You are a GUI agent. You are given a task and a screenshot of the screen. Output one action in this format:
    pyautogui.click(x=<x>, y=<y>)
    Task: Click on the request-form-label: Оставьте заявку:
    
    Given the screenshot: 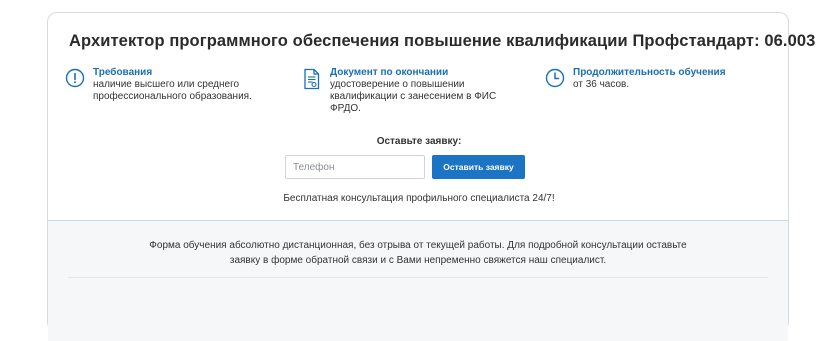 What is the action you would take?
    pyautogui.click(x=419, y=141)
    